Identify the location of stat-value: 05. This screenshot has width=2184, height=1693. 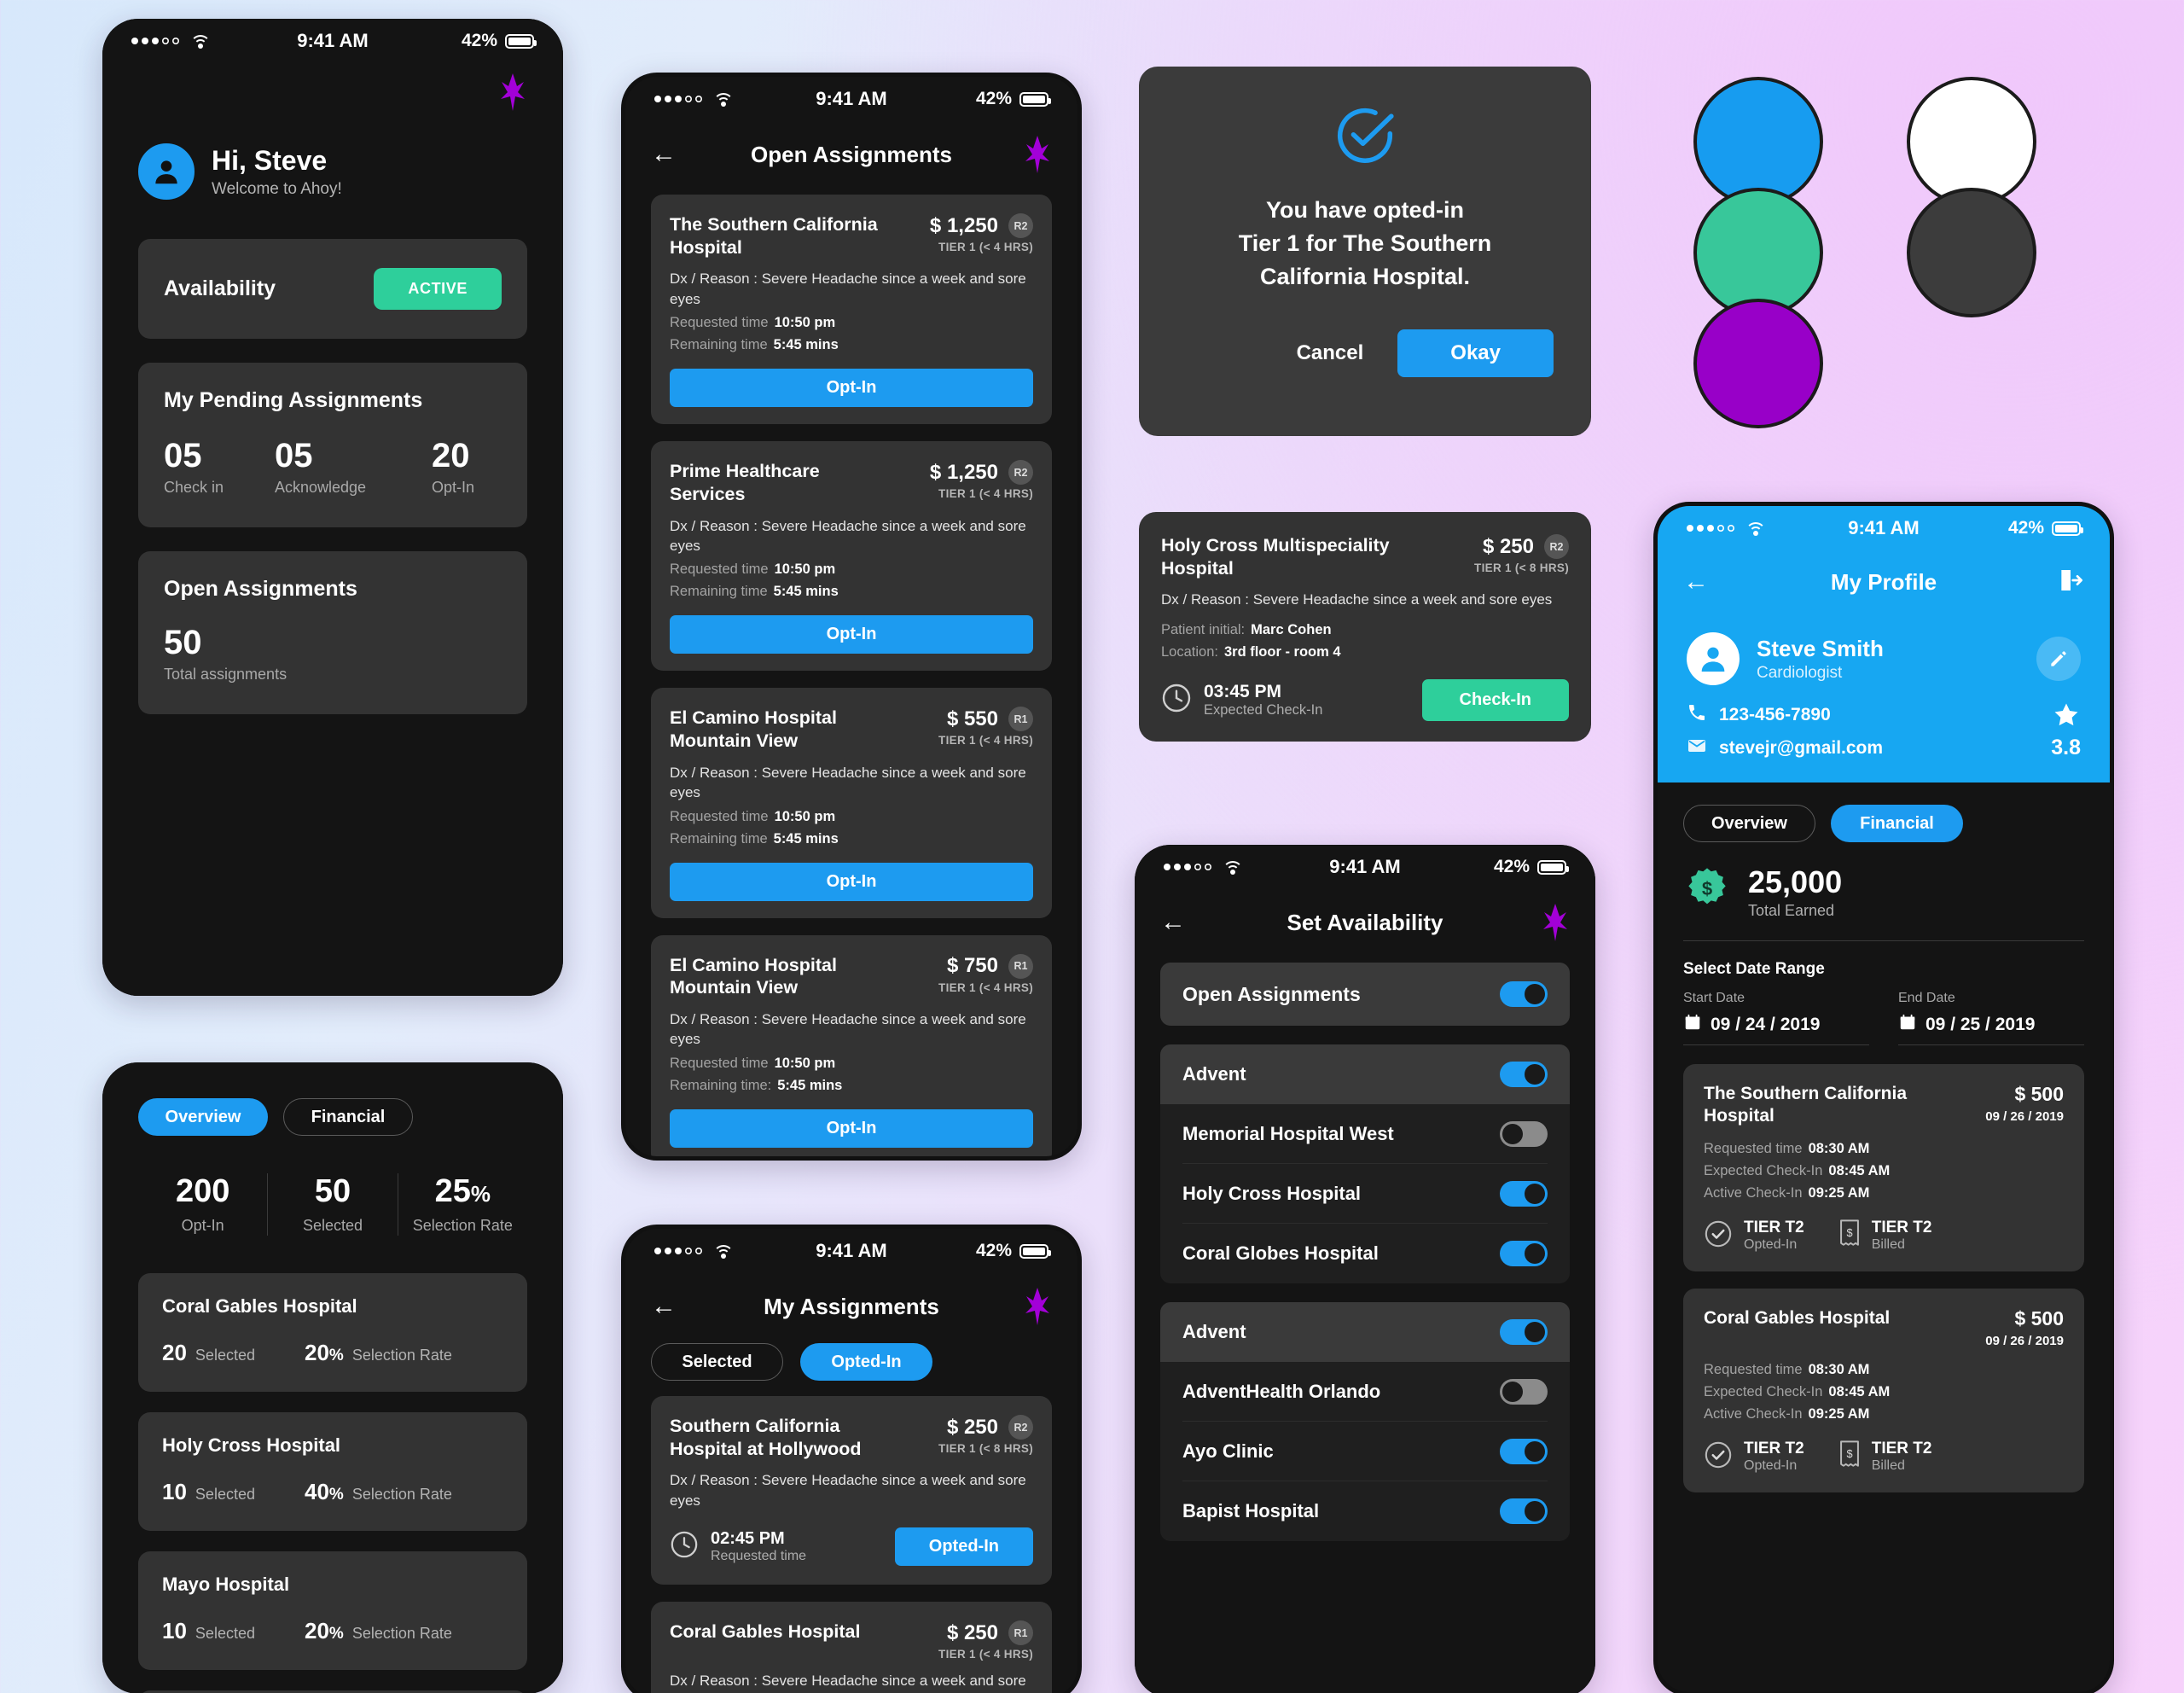
(294, 455).